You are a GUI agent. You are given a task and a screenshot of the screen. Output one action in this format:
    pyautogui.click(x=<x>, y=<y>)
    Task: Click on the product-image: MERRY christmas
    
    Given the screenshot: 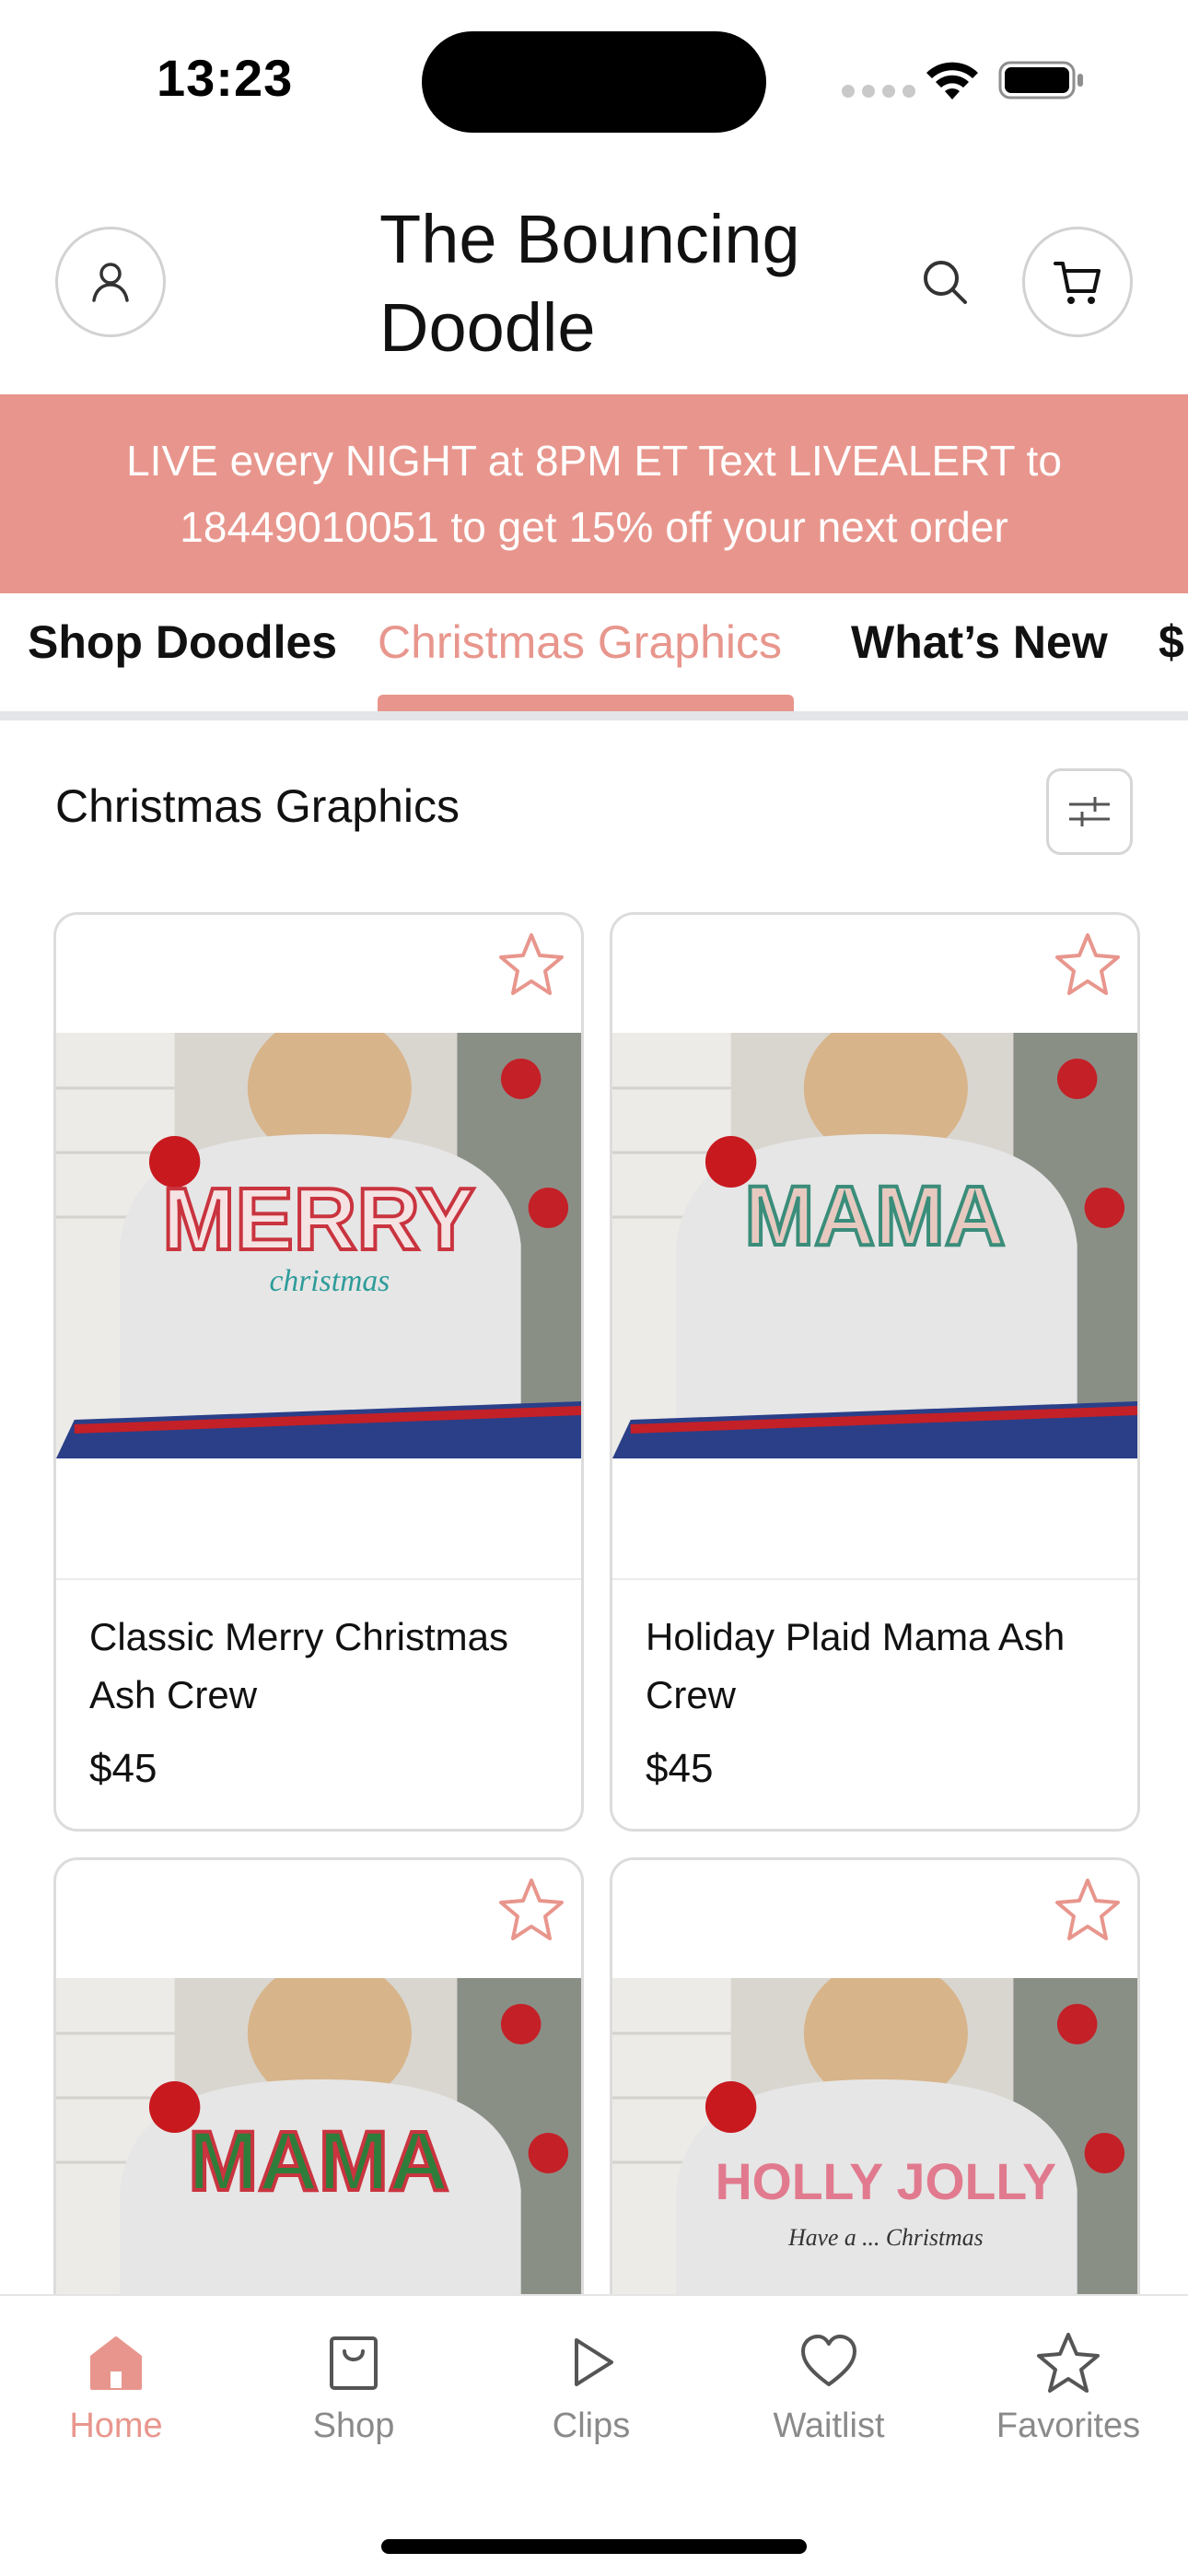 What is the action you would take?
    pyautogui.click(x=318, y=1247)
    